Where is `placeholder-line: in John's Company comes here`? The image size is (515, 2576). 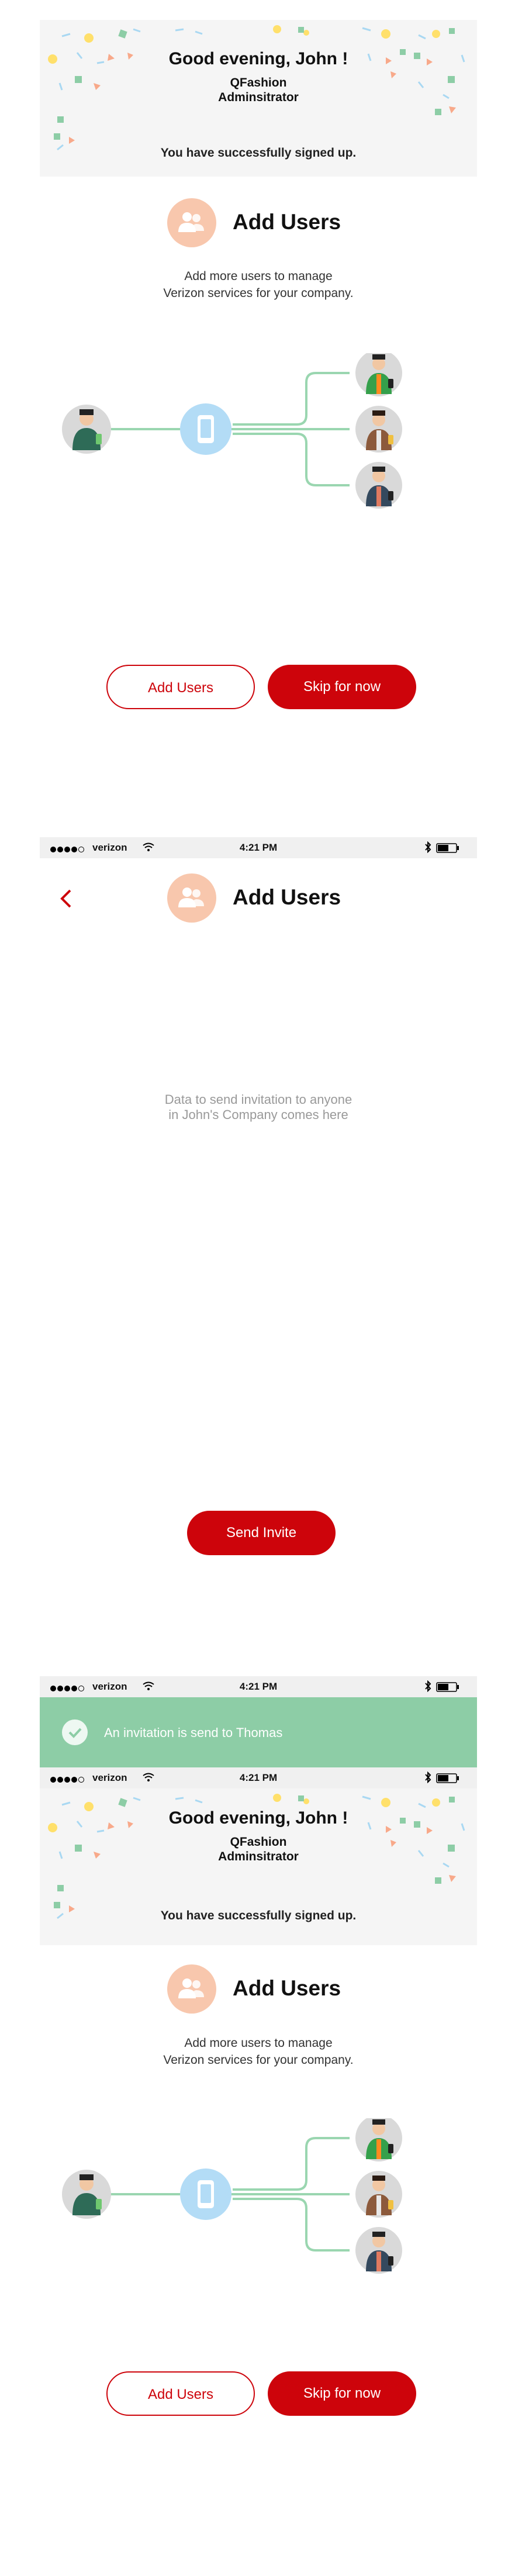
placeholder-line: in John's Company comes here is located at coordinates (258, 1114).